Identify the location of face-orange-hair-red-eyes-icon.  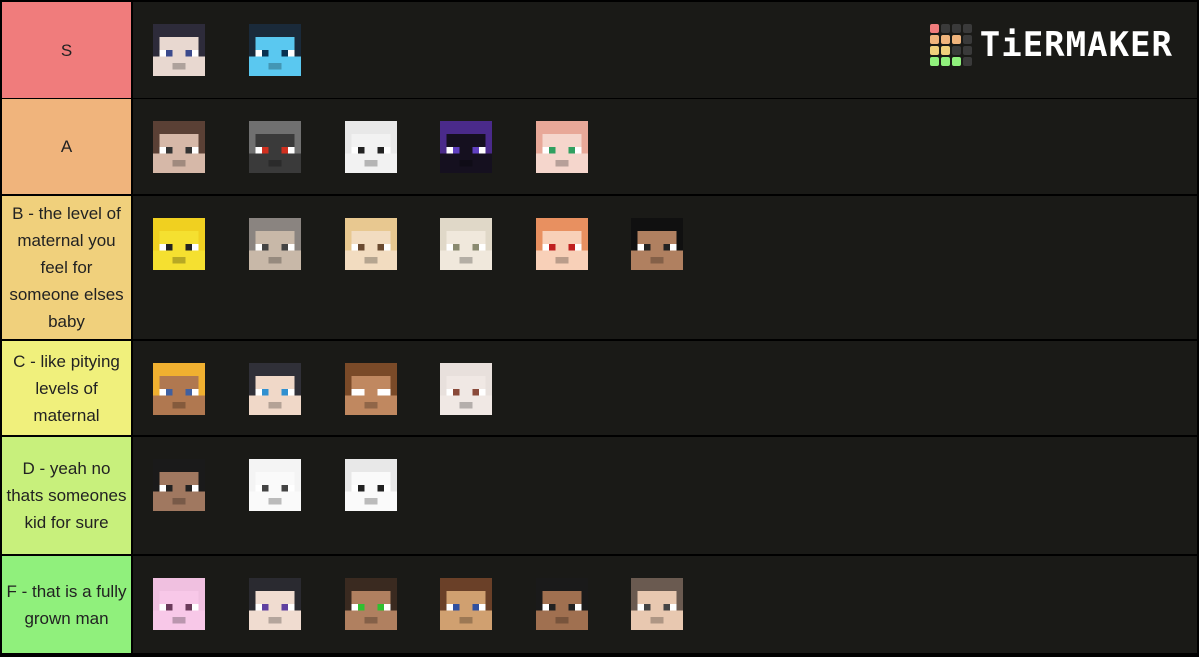
(562, 244).